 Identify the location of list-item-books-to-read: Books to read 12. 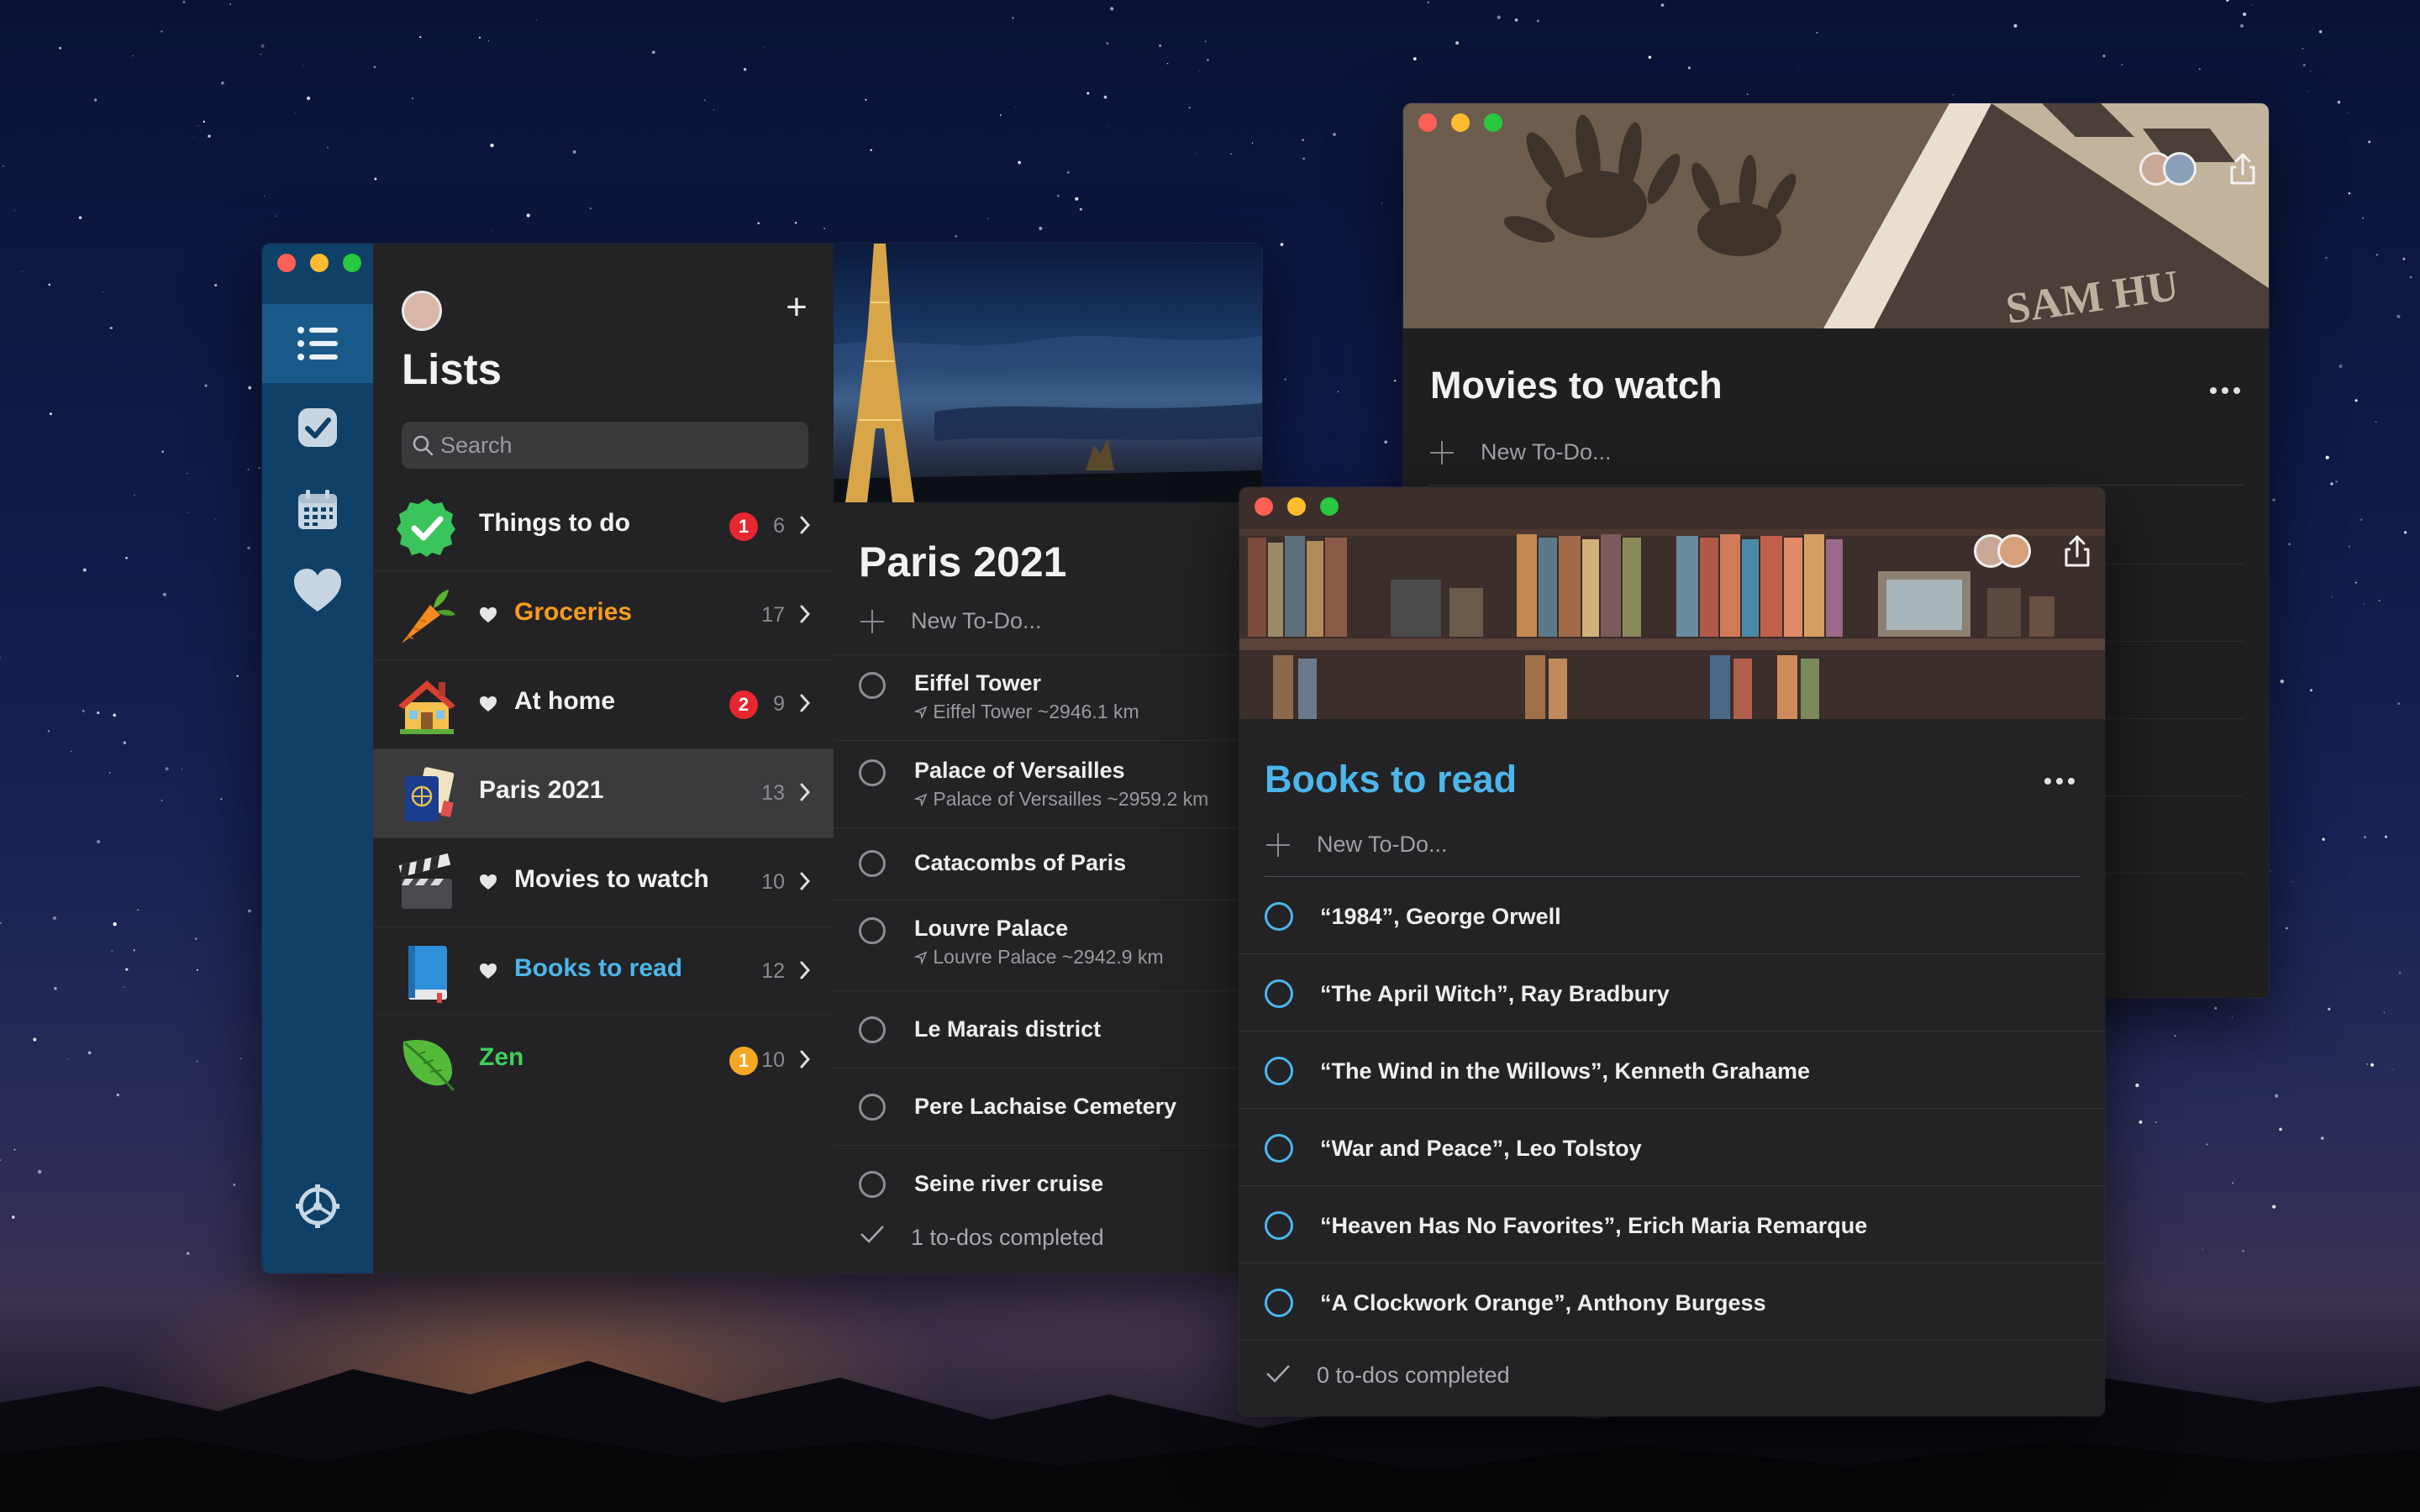
(603, 971).